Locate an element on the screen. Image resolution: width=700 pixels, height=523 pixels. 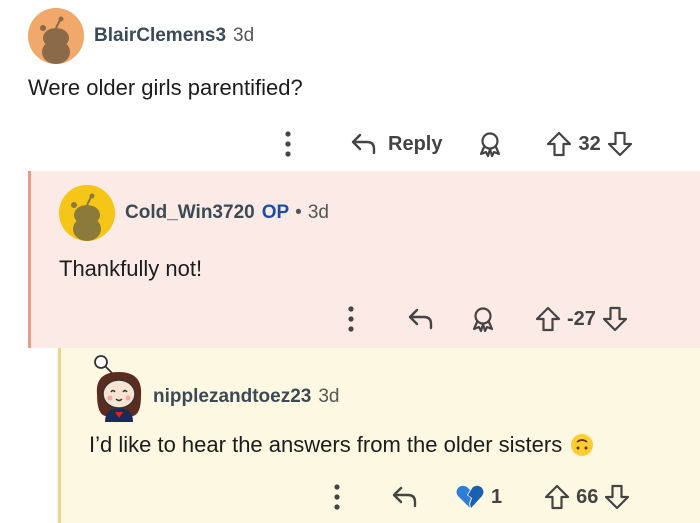
username: nipplezandtoez23 is located at coordinates (232, 397).